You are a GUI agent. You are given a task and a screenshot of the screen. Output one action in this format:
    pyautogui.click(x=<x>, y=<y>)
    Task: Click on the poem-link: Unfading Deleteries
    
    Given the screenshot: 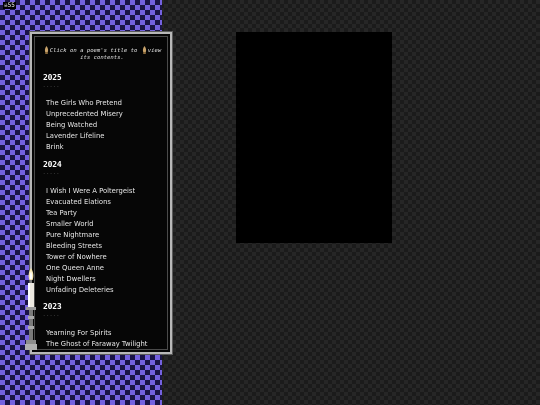 What is the action you would take?
    pyautogui.click(x=90, y=290)
    